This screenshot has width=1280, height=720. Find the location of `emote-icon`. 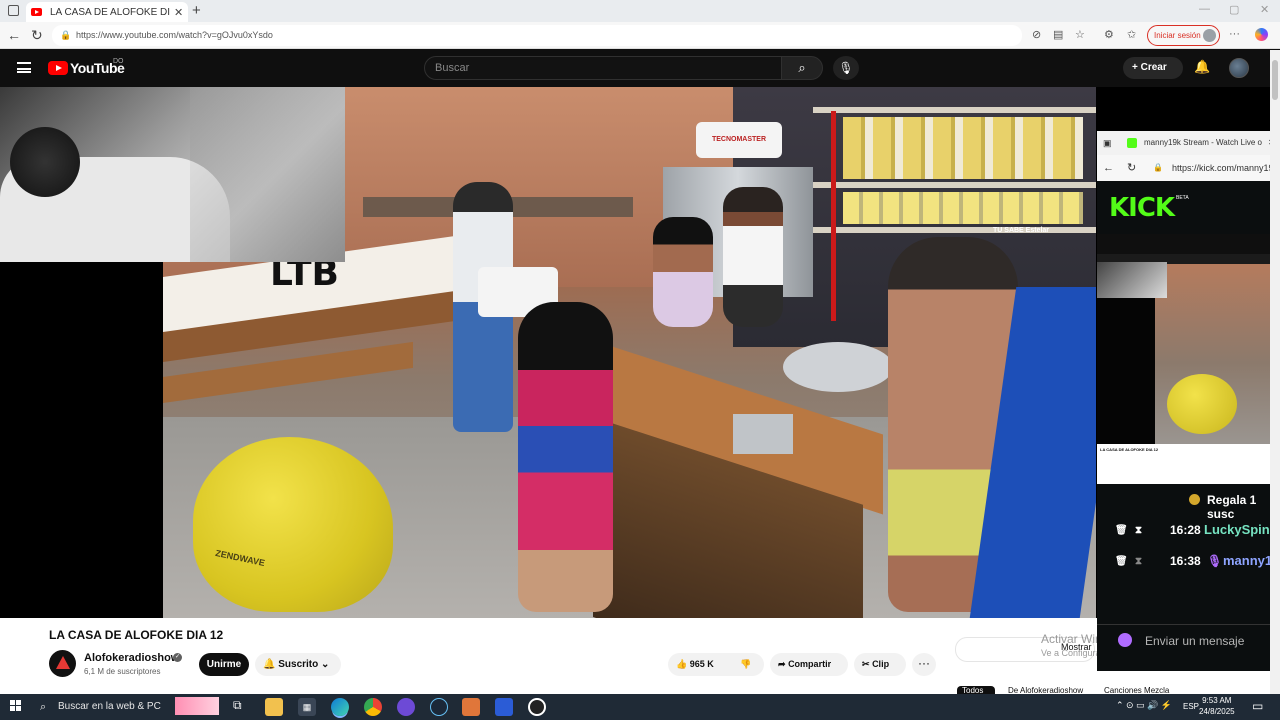

emote-icon is located at coordinates (1125, 640).